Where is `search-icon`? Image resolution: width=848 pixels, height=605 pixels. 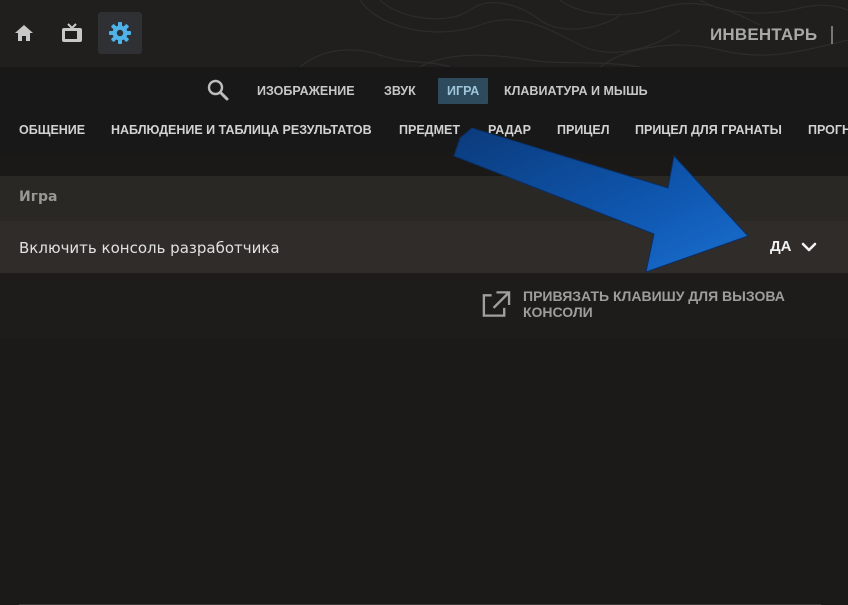 search-icon is located at coordinates (218, 90).